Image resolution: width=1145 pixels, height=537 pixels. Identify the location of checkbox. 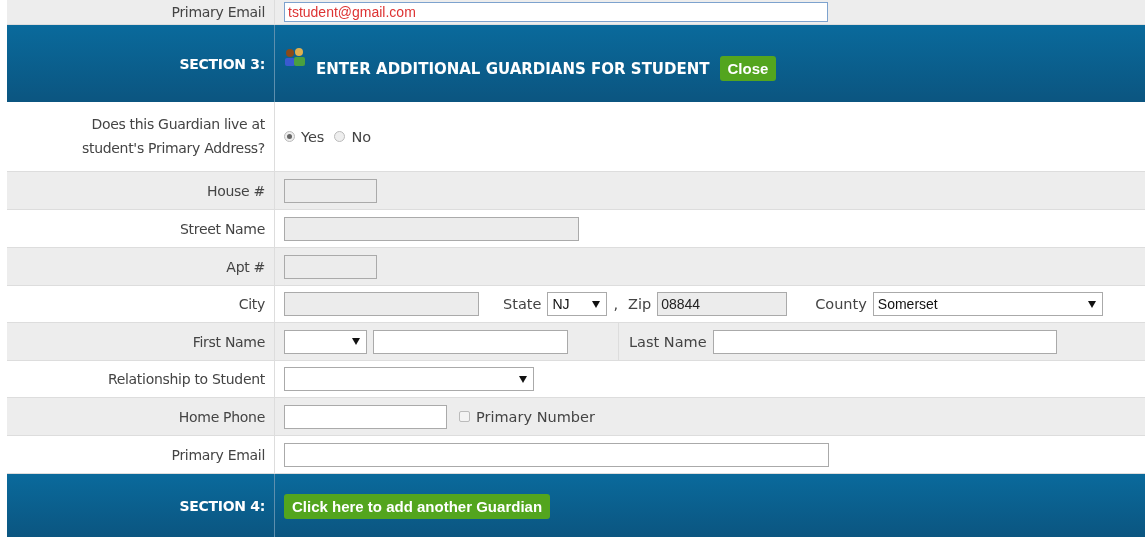
(464, 416).